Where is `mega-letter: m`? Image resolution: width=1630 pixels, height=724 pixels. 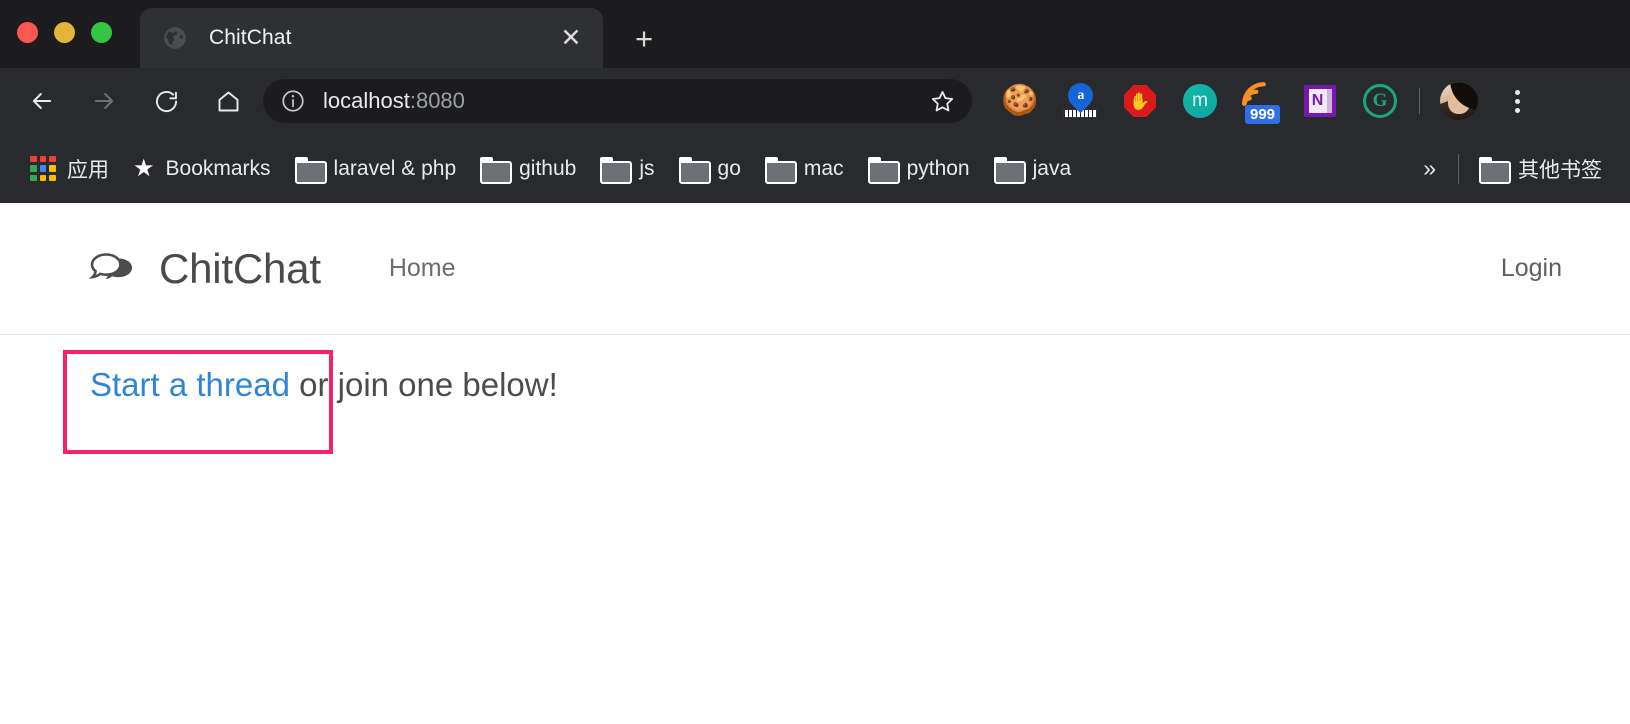 mega-letter: m is located at coordinates (1200, 101).